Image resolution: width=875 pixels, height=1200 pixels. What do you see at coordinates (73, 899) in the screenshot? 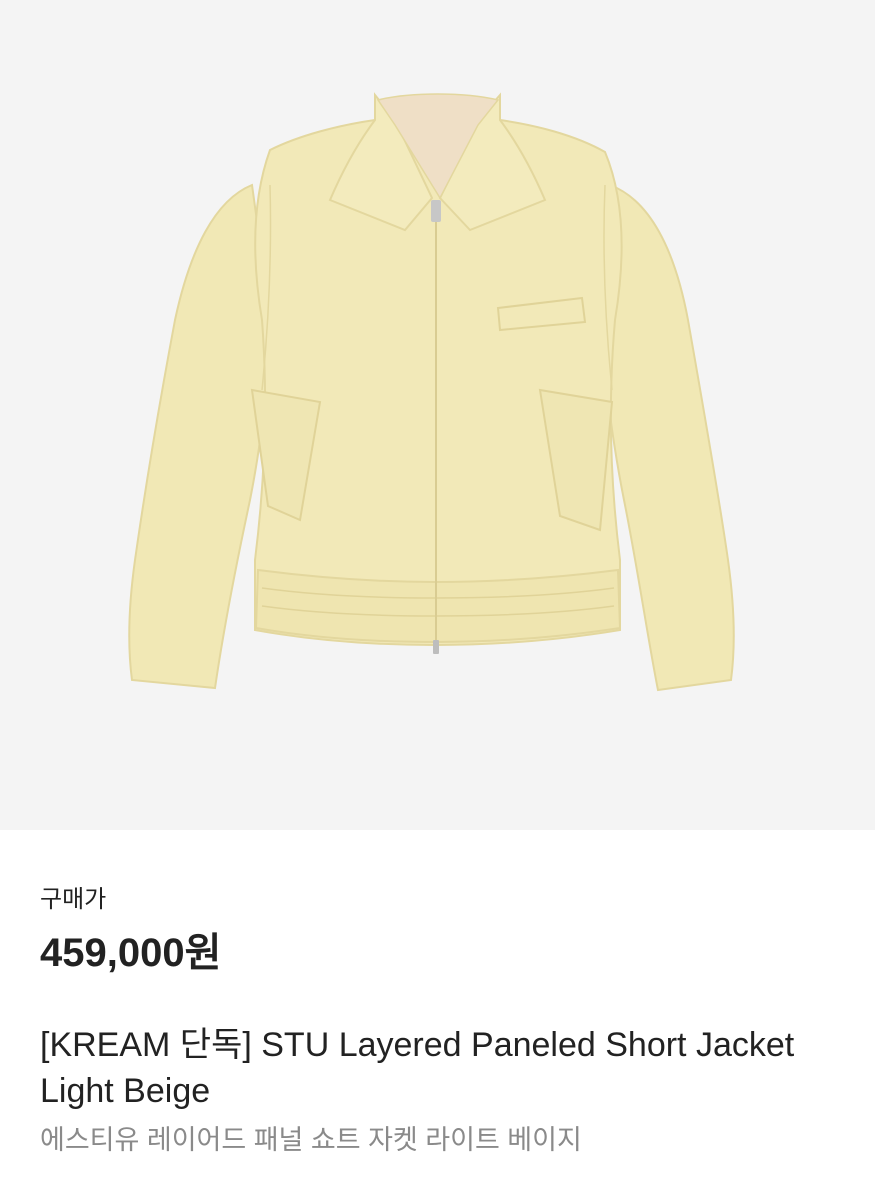
I see `price-label: 구매가` at bounding box center [73, 899].